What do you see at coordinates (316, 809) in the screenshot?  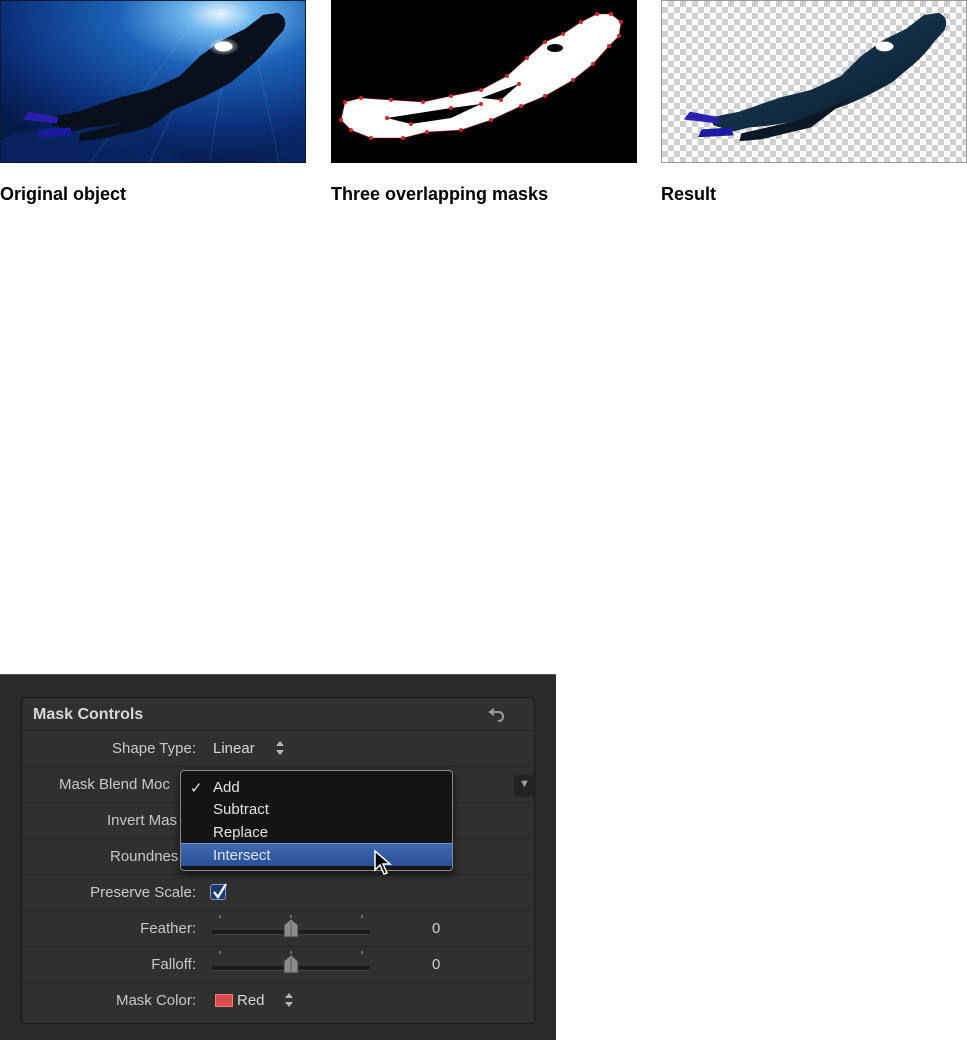 I see `menu-item-subtract: Subtract` at bounding box center [316, 809].